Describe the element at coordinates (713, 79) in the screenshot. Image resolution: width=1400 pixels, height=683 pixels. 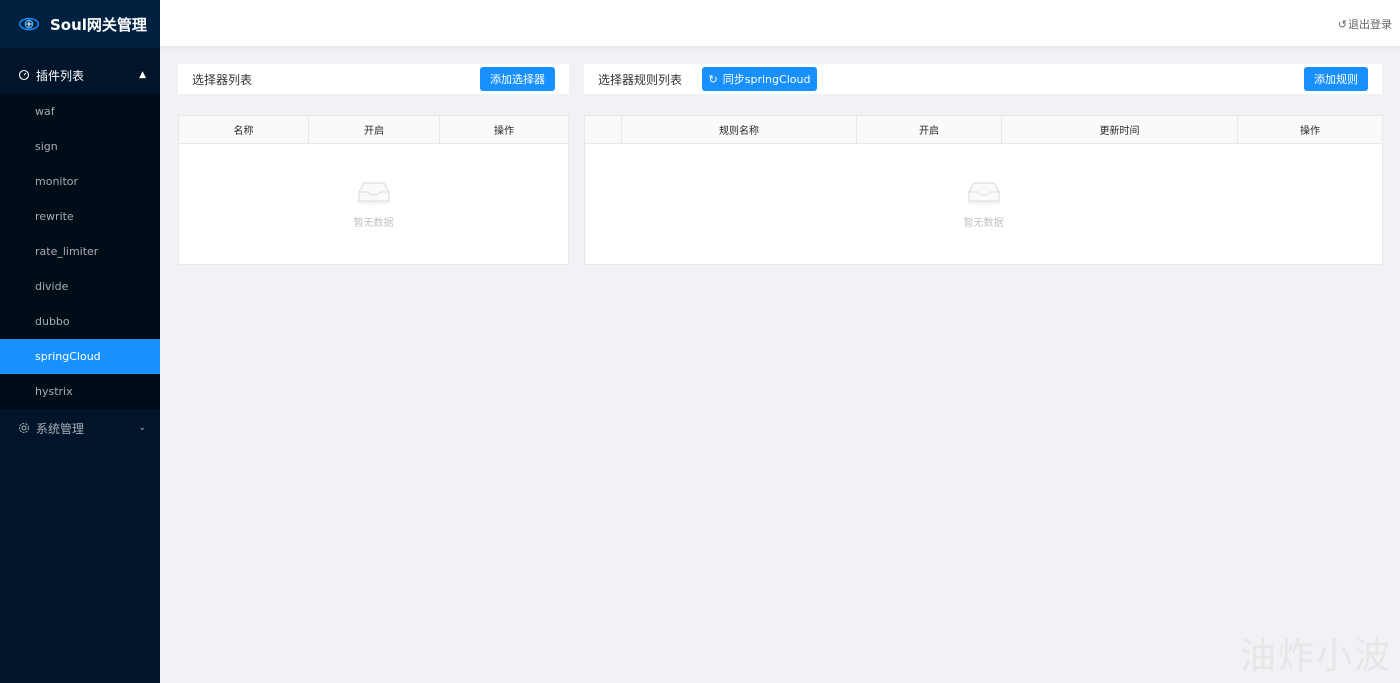
I see `sync-icon: ↻` at that location.